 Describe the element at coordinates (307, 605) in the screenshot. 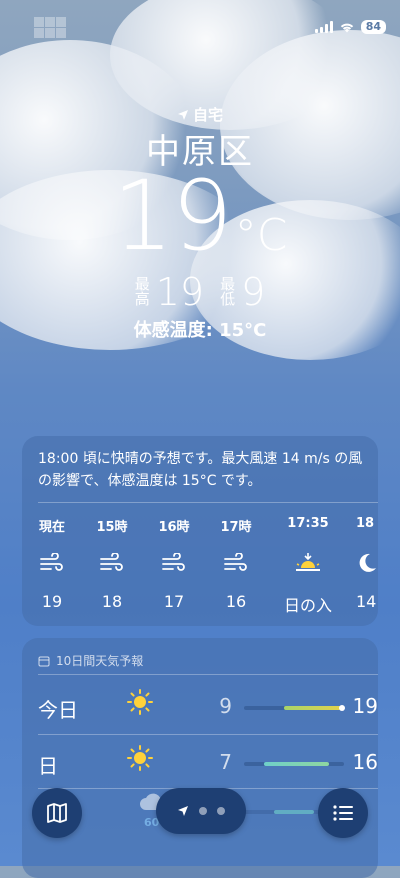

I see `hour-label: 日の入` at that location.